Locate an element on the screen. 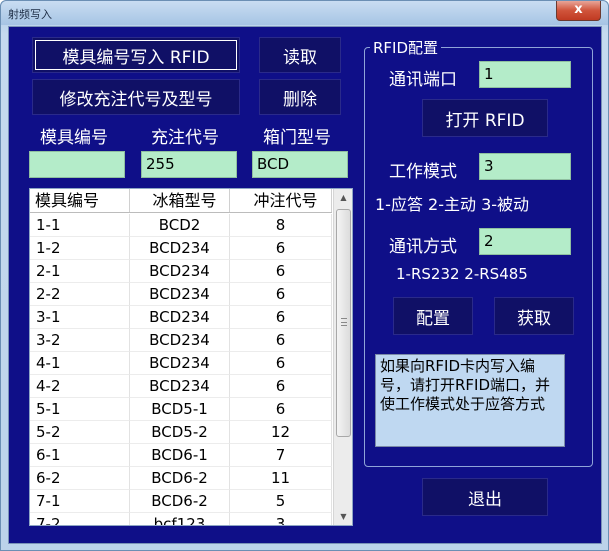 This screenshot has height=551, width=609. cell-charge-code: 3 is located at coordinates (281, 519).